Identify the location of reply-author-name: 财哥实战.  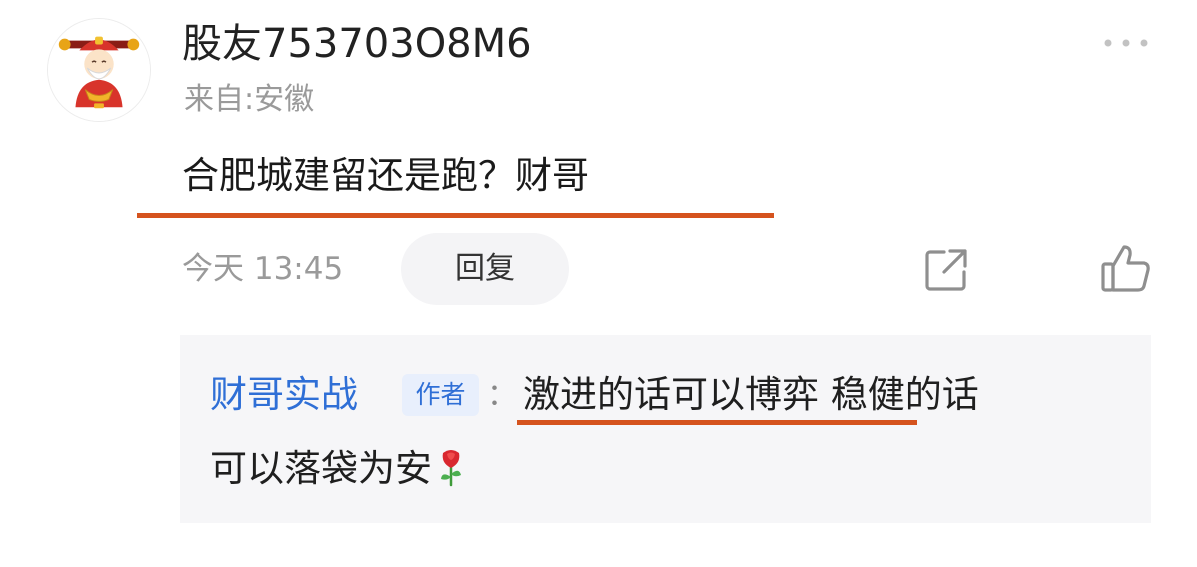
(284, 395).